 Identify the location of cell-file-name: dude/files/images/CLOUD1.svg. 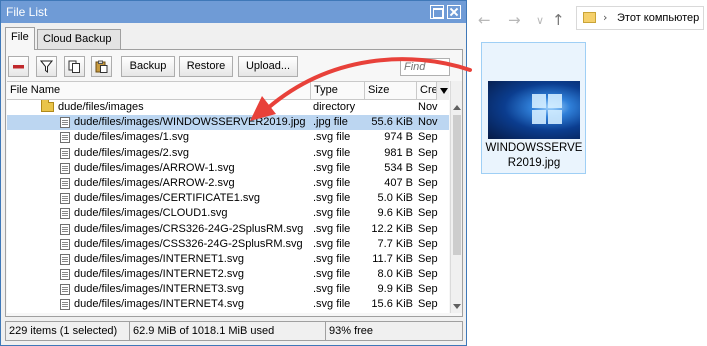
(158, 213).